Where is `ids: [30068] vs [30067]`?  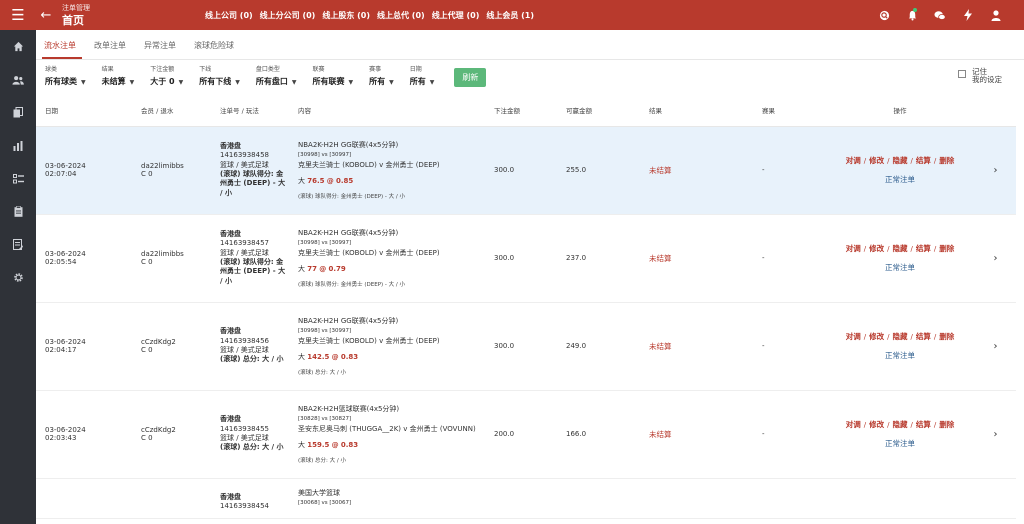 ids: [30068] vs [30067] is located at coordinates (325, 502).